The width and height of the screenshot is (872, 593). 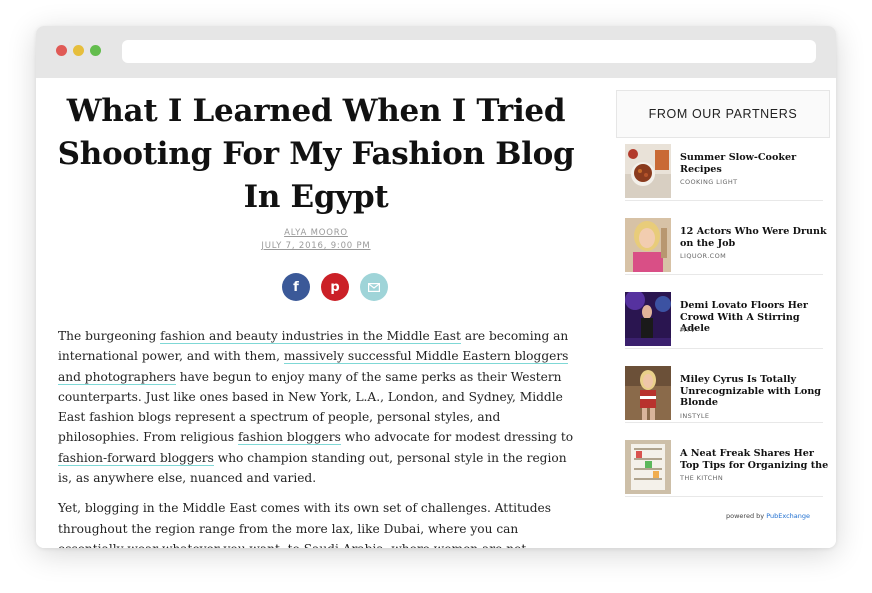 I want to click on browser-toolbar, so click(x=436, y=52).